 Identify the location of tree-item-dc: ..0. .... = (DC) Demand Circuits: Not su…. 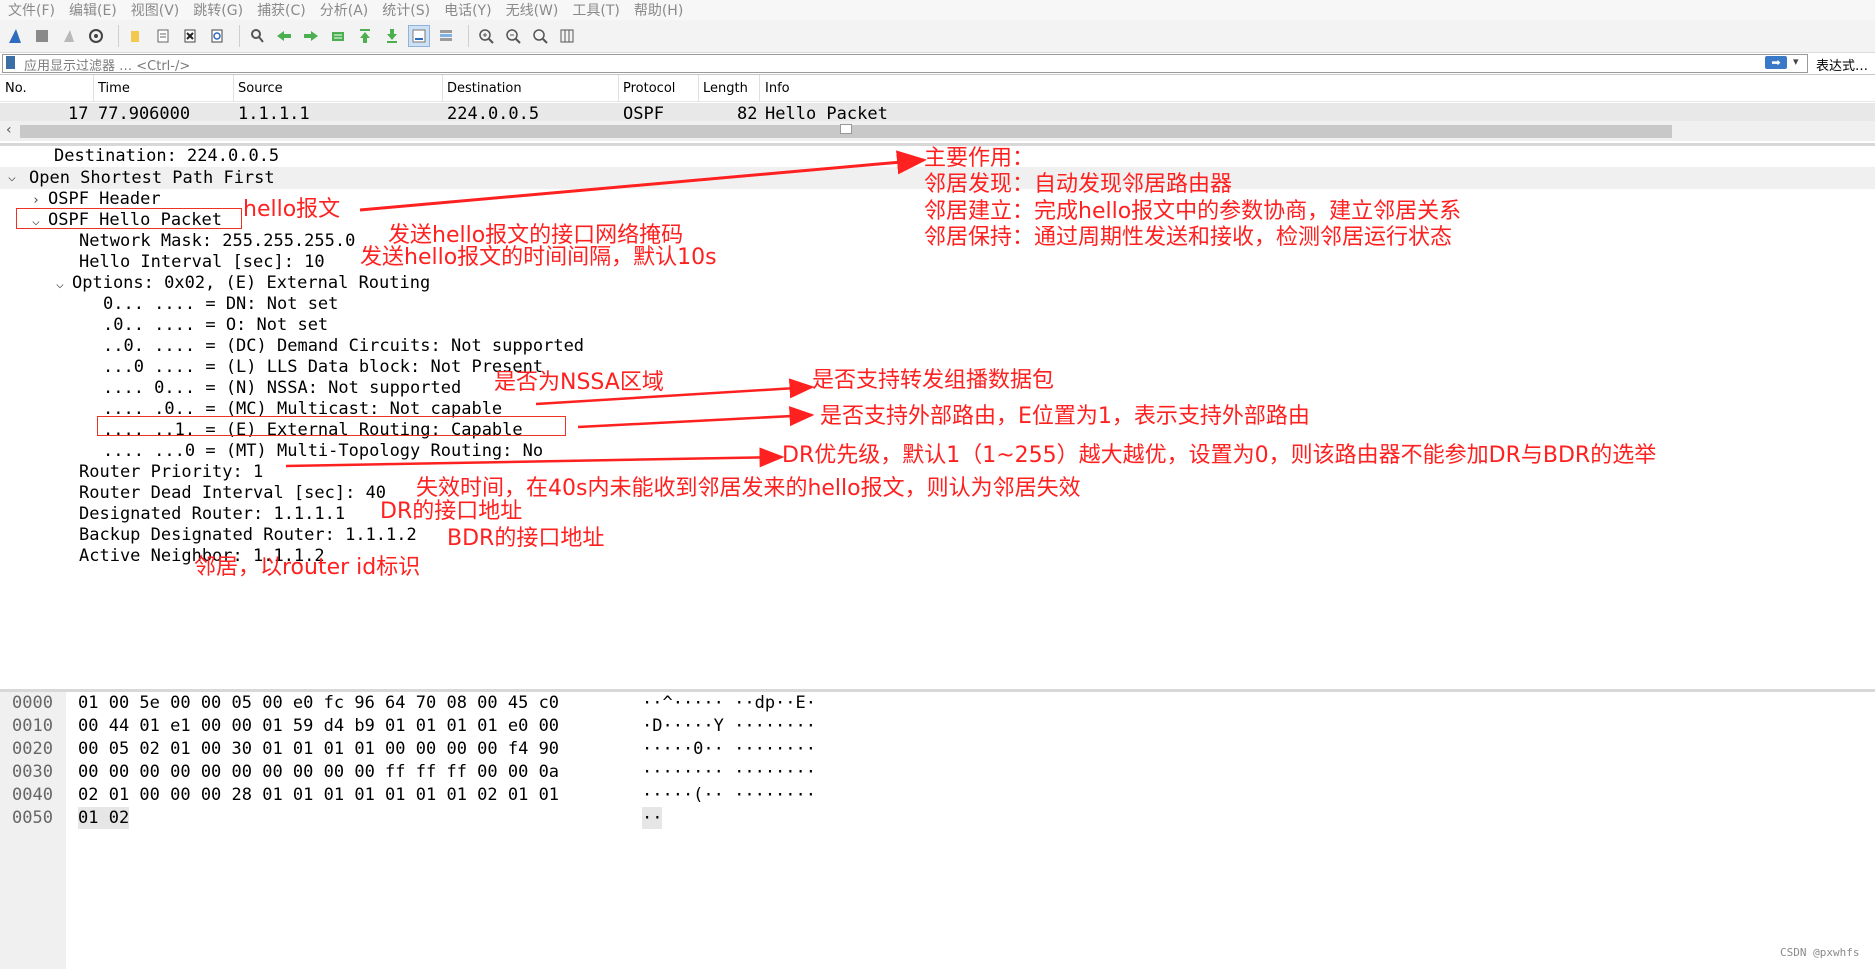
(343, 346).